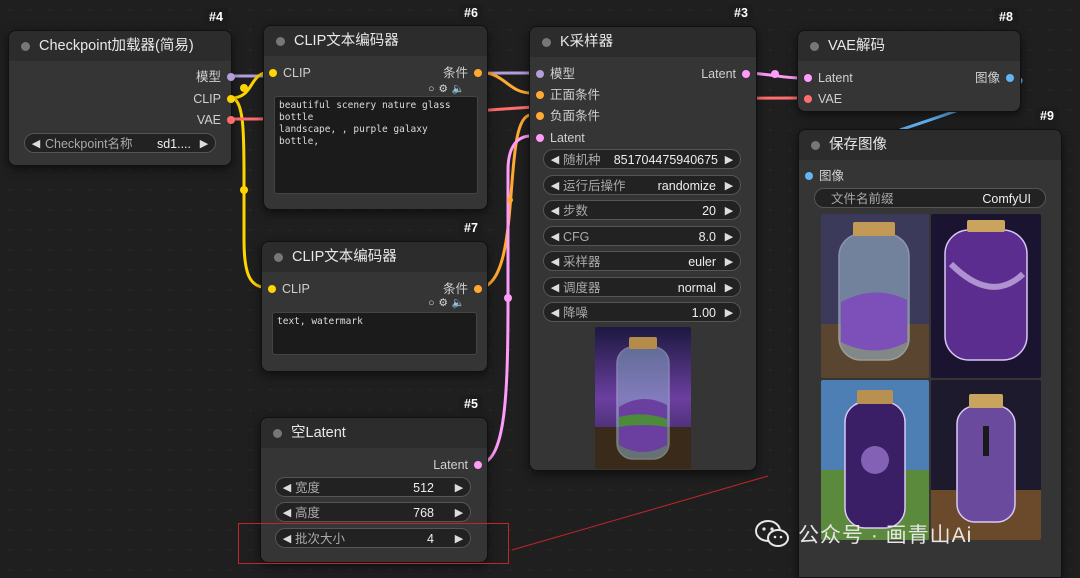 The image size is (1080, 578). I want to click on cfg-widget: ◀ CFG 8.0 ▶, so click(642, 236).